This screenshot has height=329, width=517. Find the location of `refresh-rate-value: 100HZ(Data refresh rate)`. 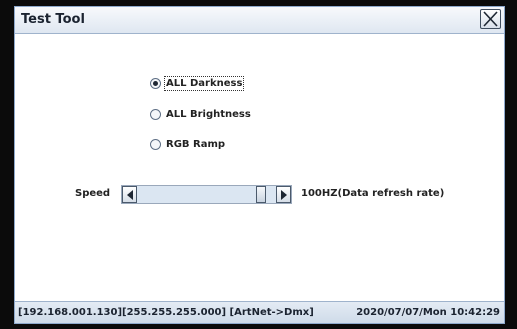

refresh-rate-value: 100HZ(Data refresh rate) is located at coordinates (373, 193).